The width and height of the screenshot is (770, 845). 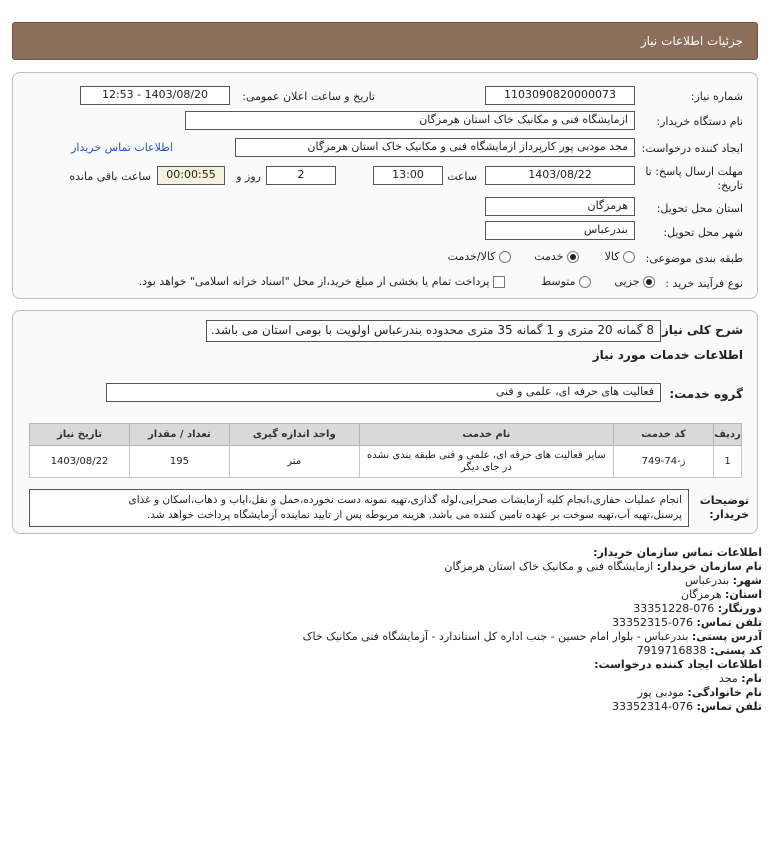 What do you see at coordinates (560, 230) in the screenshot?
I see `city-field: بندرعباس` at bounding box center [560, 230].